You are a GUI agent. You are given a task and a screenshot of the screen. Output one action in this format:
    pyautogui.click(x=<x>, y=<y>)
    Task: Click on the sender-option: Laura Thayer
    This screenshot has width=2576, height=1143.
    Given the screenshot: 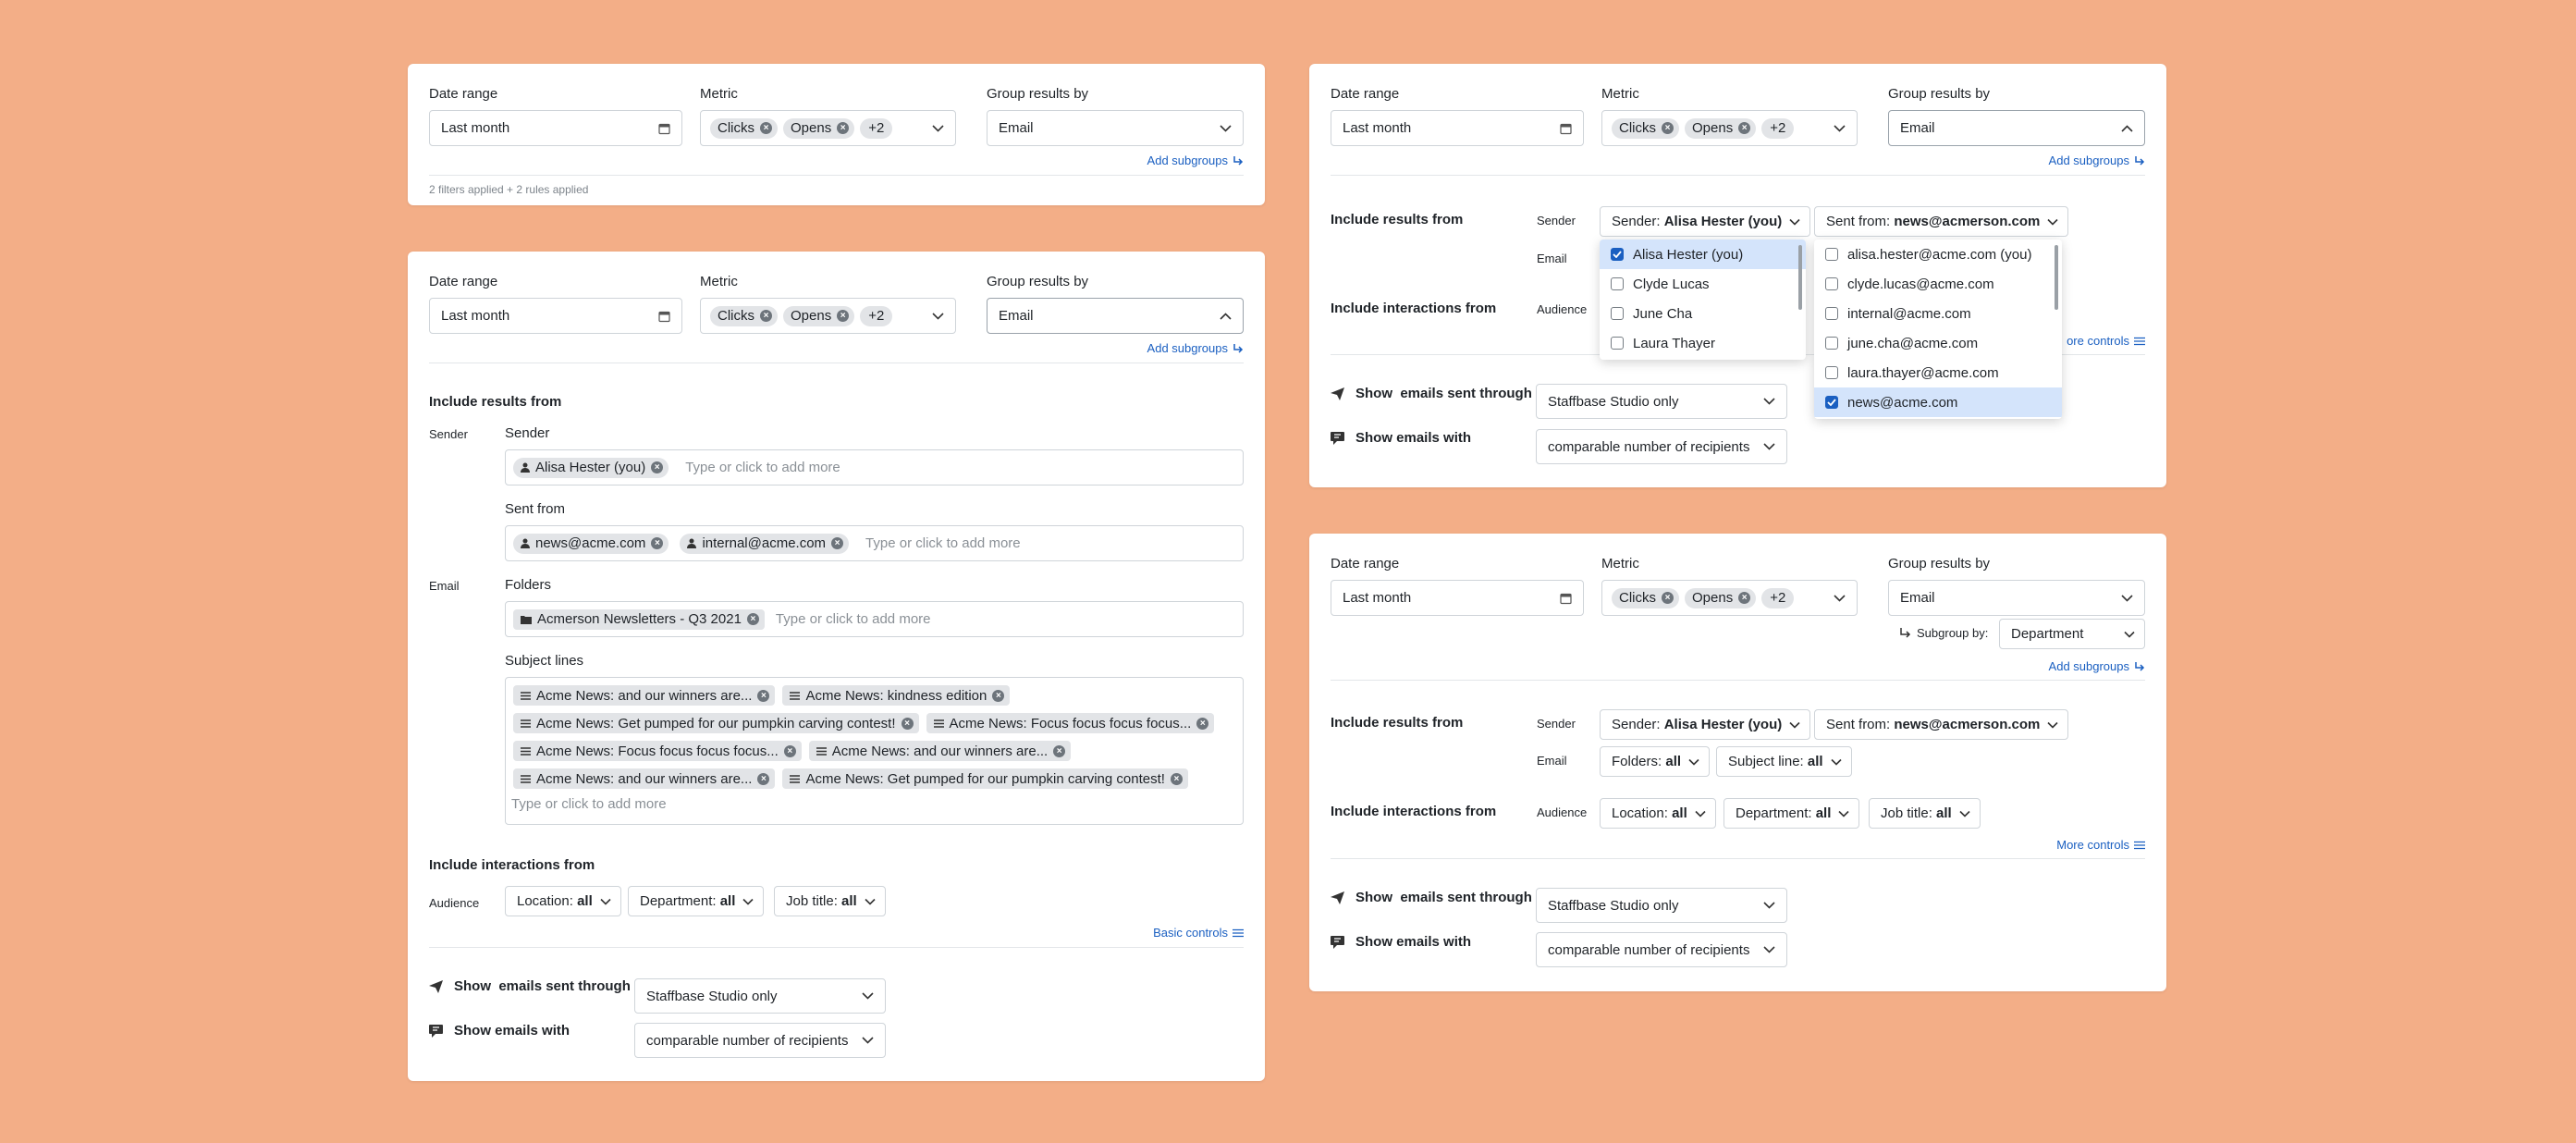 What is the action you would take?
    pyautogui.click(x=1703, y=343)
    